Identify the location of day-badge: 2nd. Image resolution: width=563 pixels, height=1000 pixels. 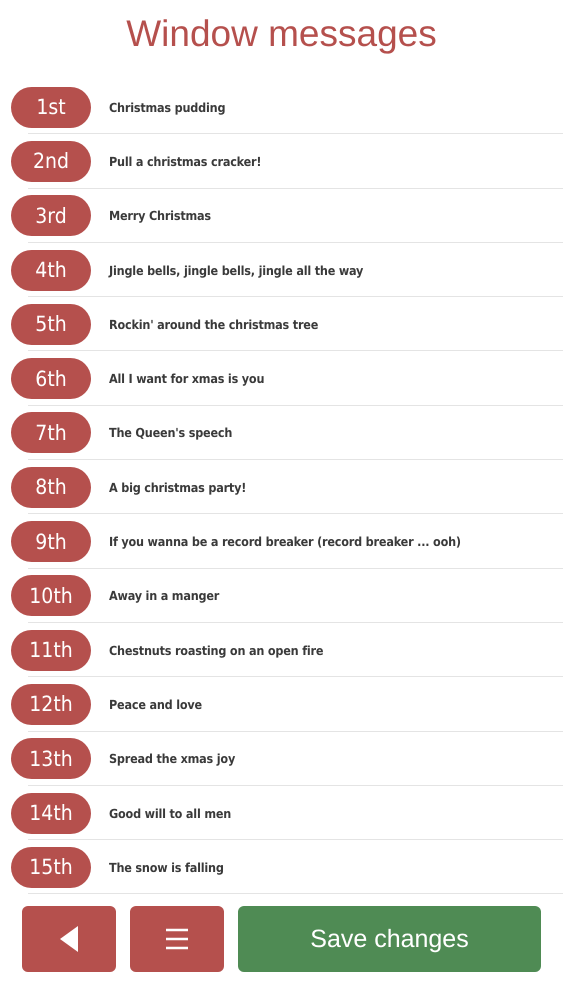
(51, 161).